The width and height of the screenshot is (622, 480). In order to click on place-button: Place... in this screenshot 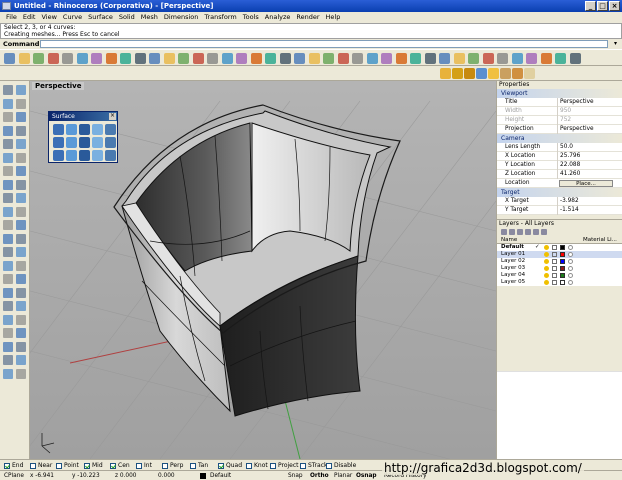, I will do `click(586, 183)`.